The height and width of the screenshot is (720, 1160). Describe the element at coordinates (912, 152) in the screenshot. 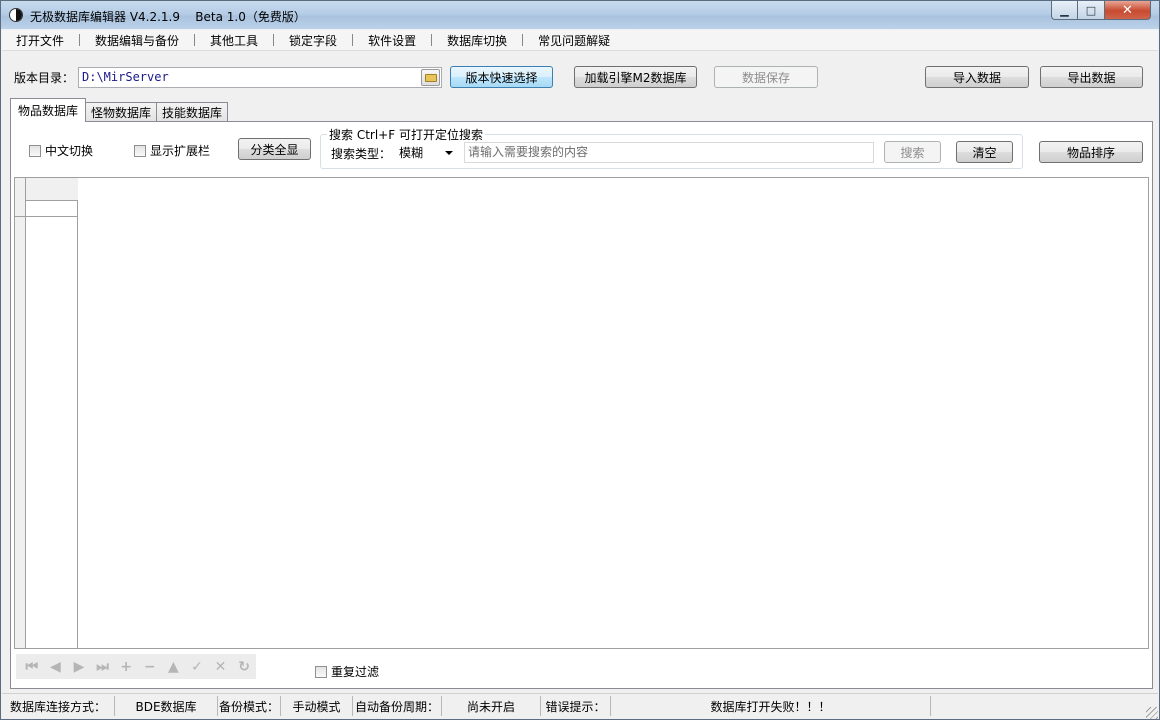

I see `search-button: 搜索` at that location.